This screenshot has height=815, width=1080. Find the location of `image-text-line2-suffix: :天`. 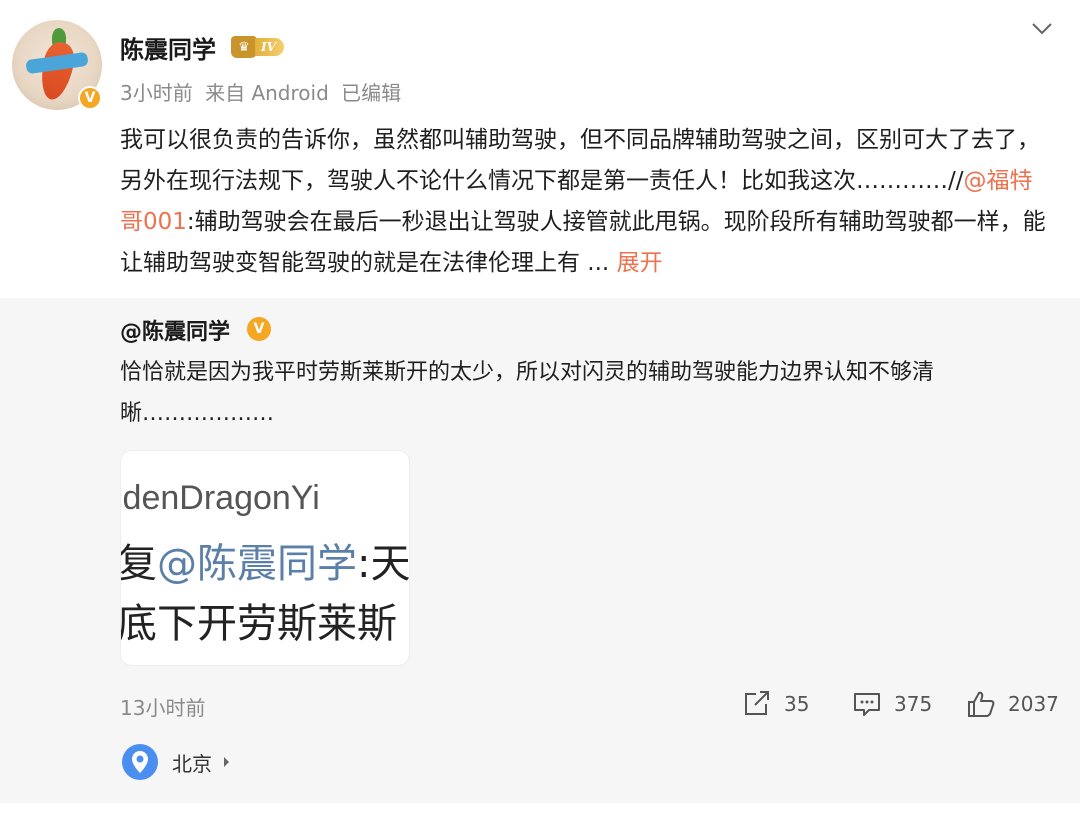

image-text-line2-suffix: :天 is located at coordinates (383, 564).